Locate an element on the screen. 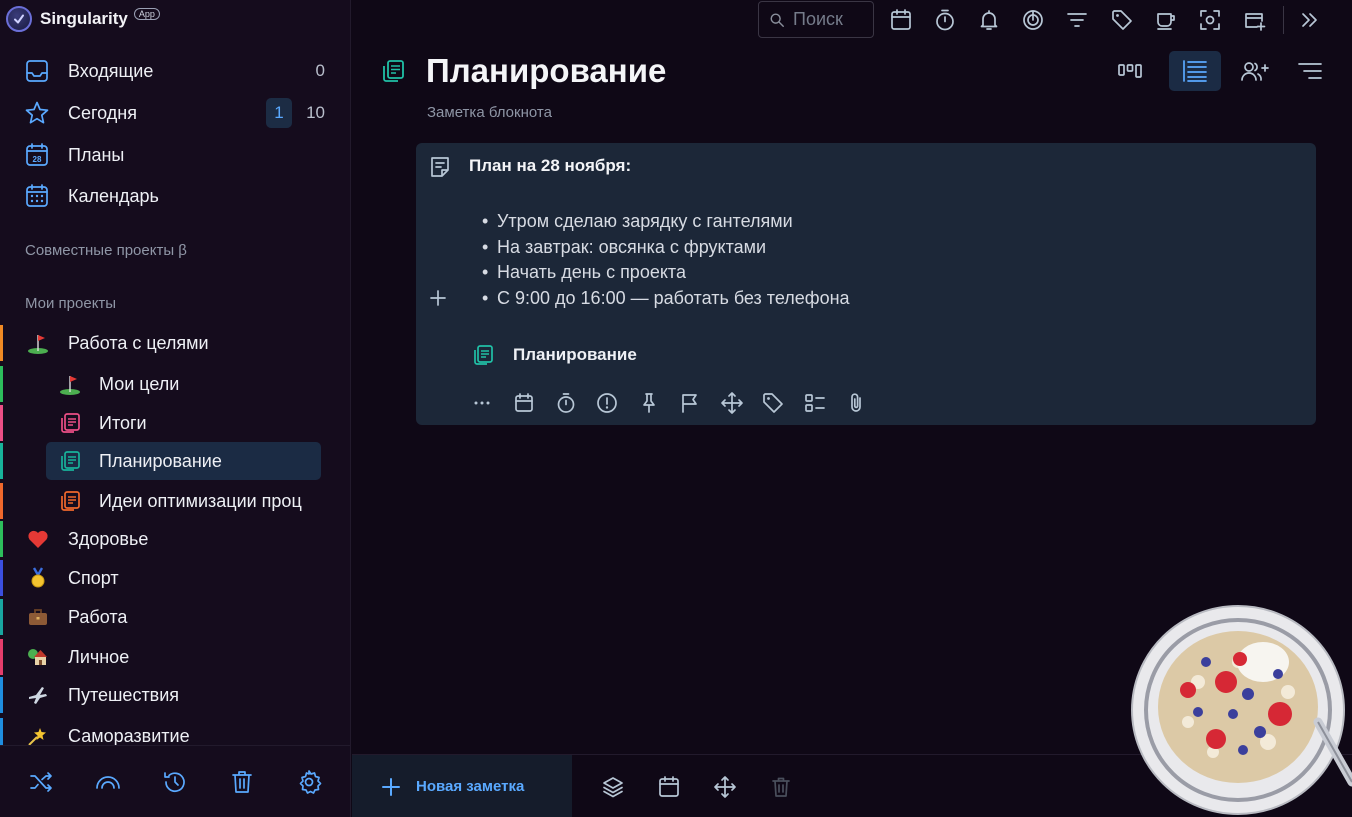 This screenshot has height=817, width=1352. settings-gear-icon is located at coordinates (309, 782).